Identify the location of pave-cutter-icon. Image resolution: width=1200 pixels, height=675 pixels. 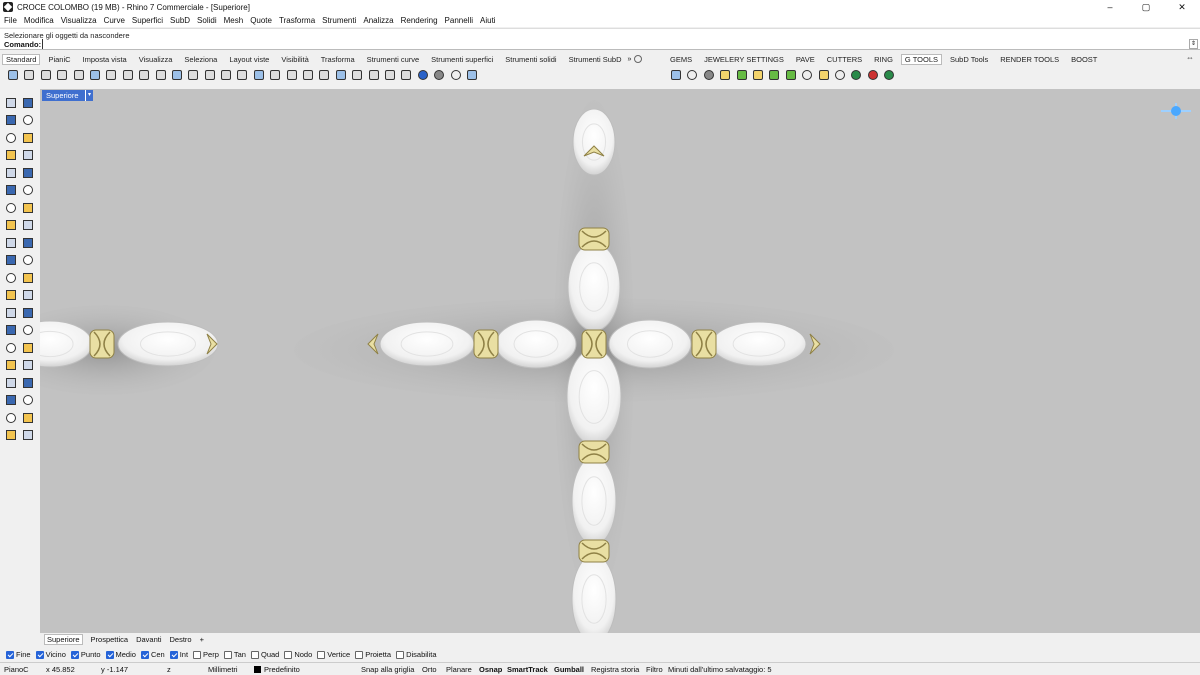
(725, 75).